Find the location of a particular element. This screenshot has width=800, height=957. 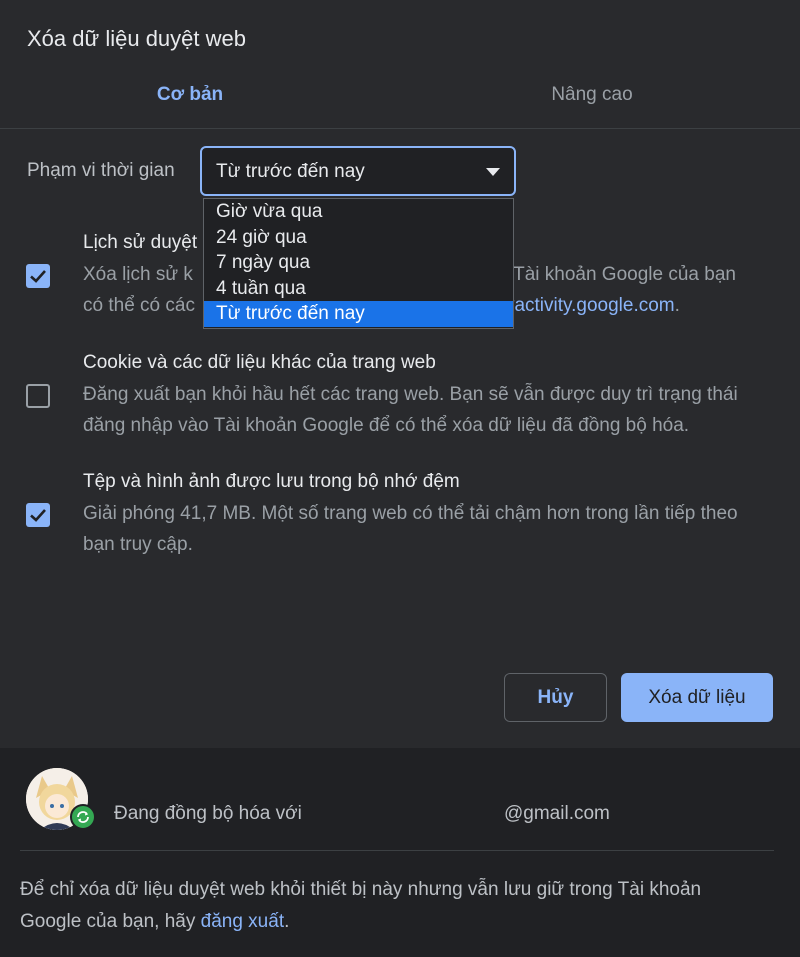

divider is located at coordinates (397, 850).